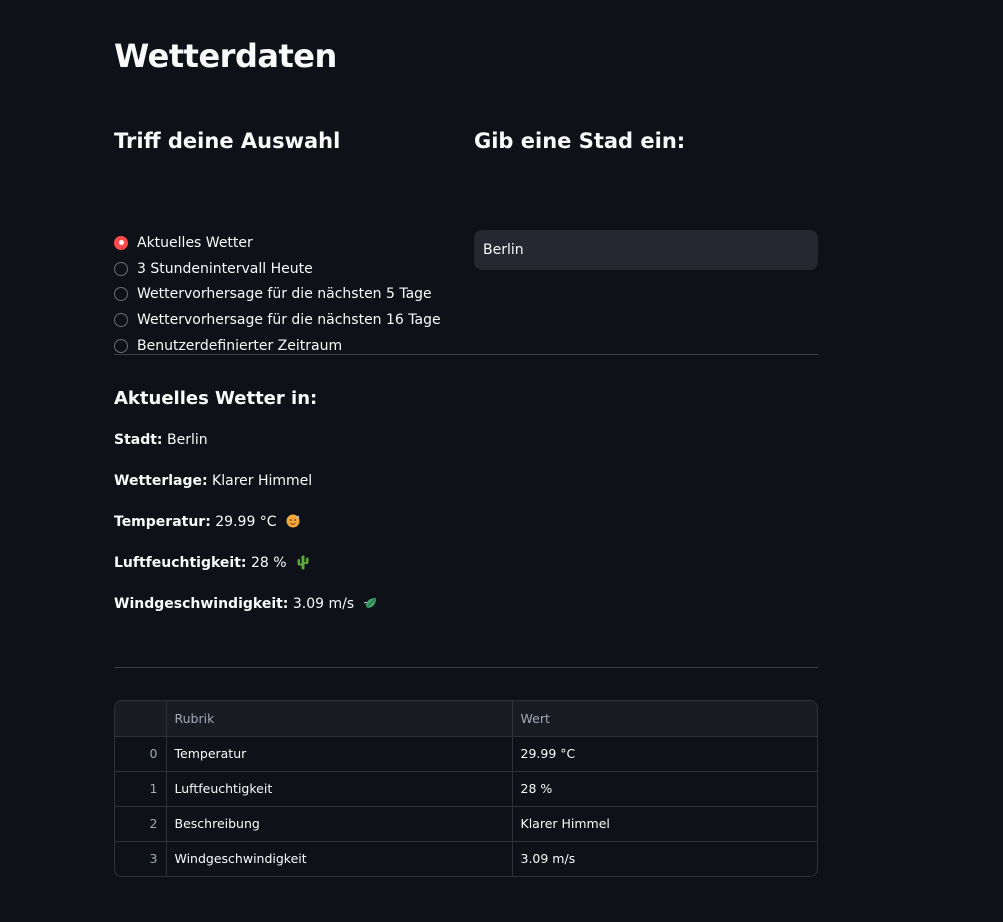  What do you see at coordinates (262, 481) in the screenshot?
I see `condition-info-value: Klarer Himmel` at bounding box center [262, 481].